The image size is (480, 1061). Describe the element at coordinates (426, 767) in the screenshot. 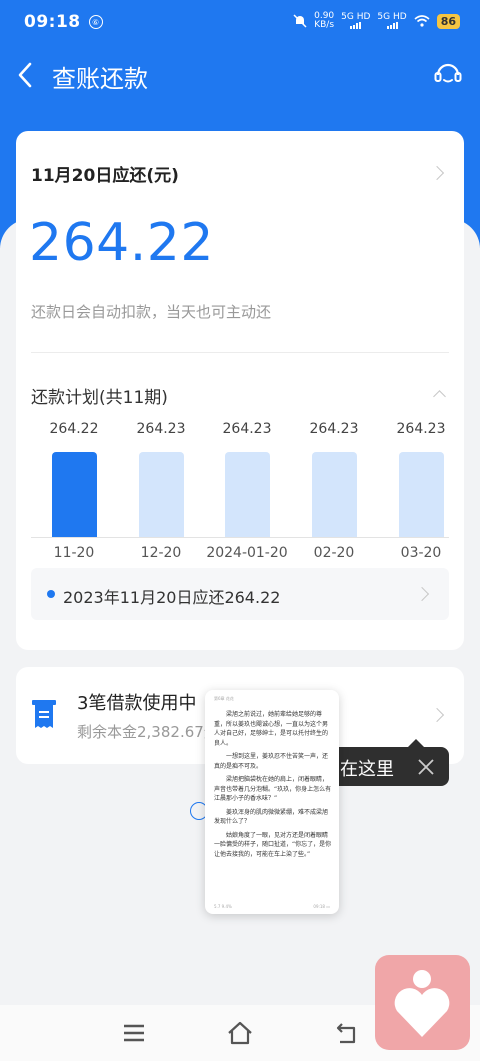

I see `close-icon` at that location.